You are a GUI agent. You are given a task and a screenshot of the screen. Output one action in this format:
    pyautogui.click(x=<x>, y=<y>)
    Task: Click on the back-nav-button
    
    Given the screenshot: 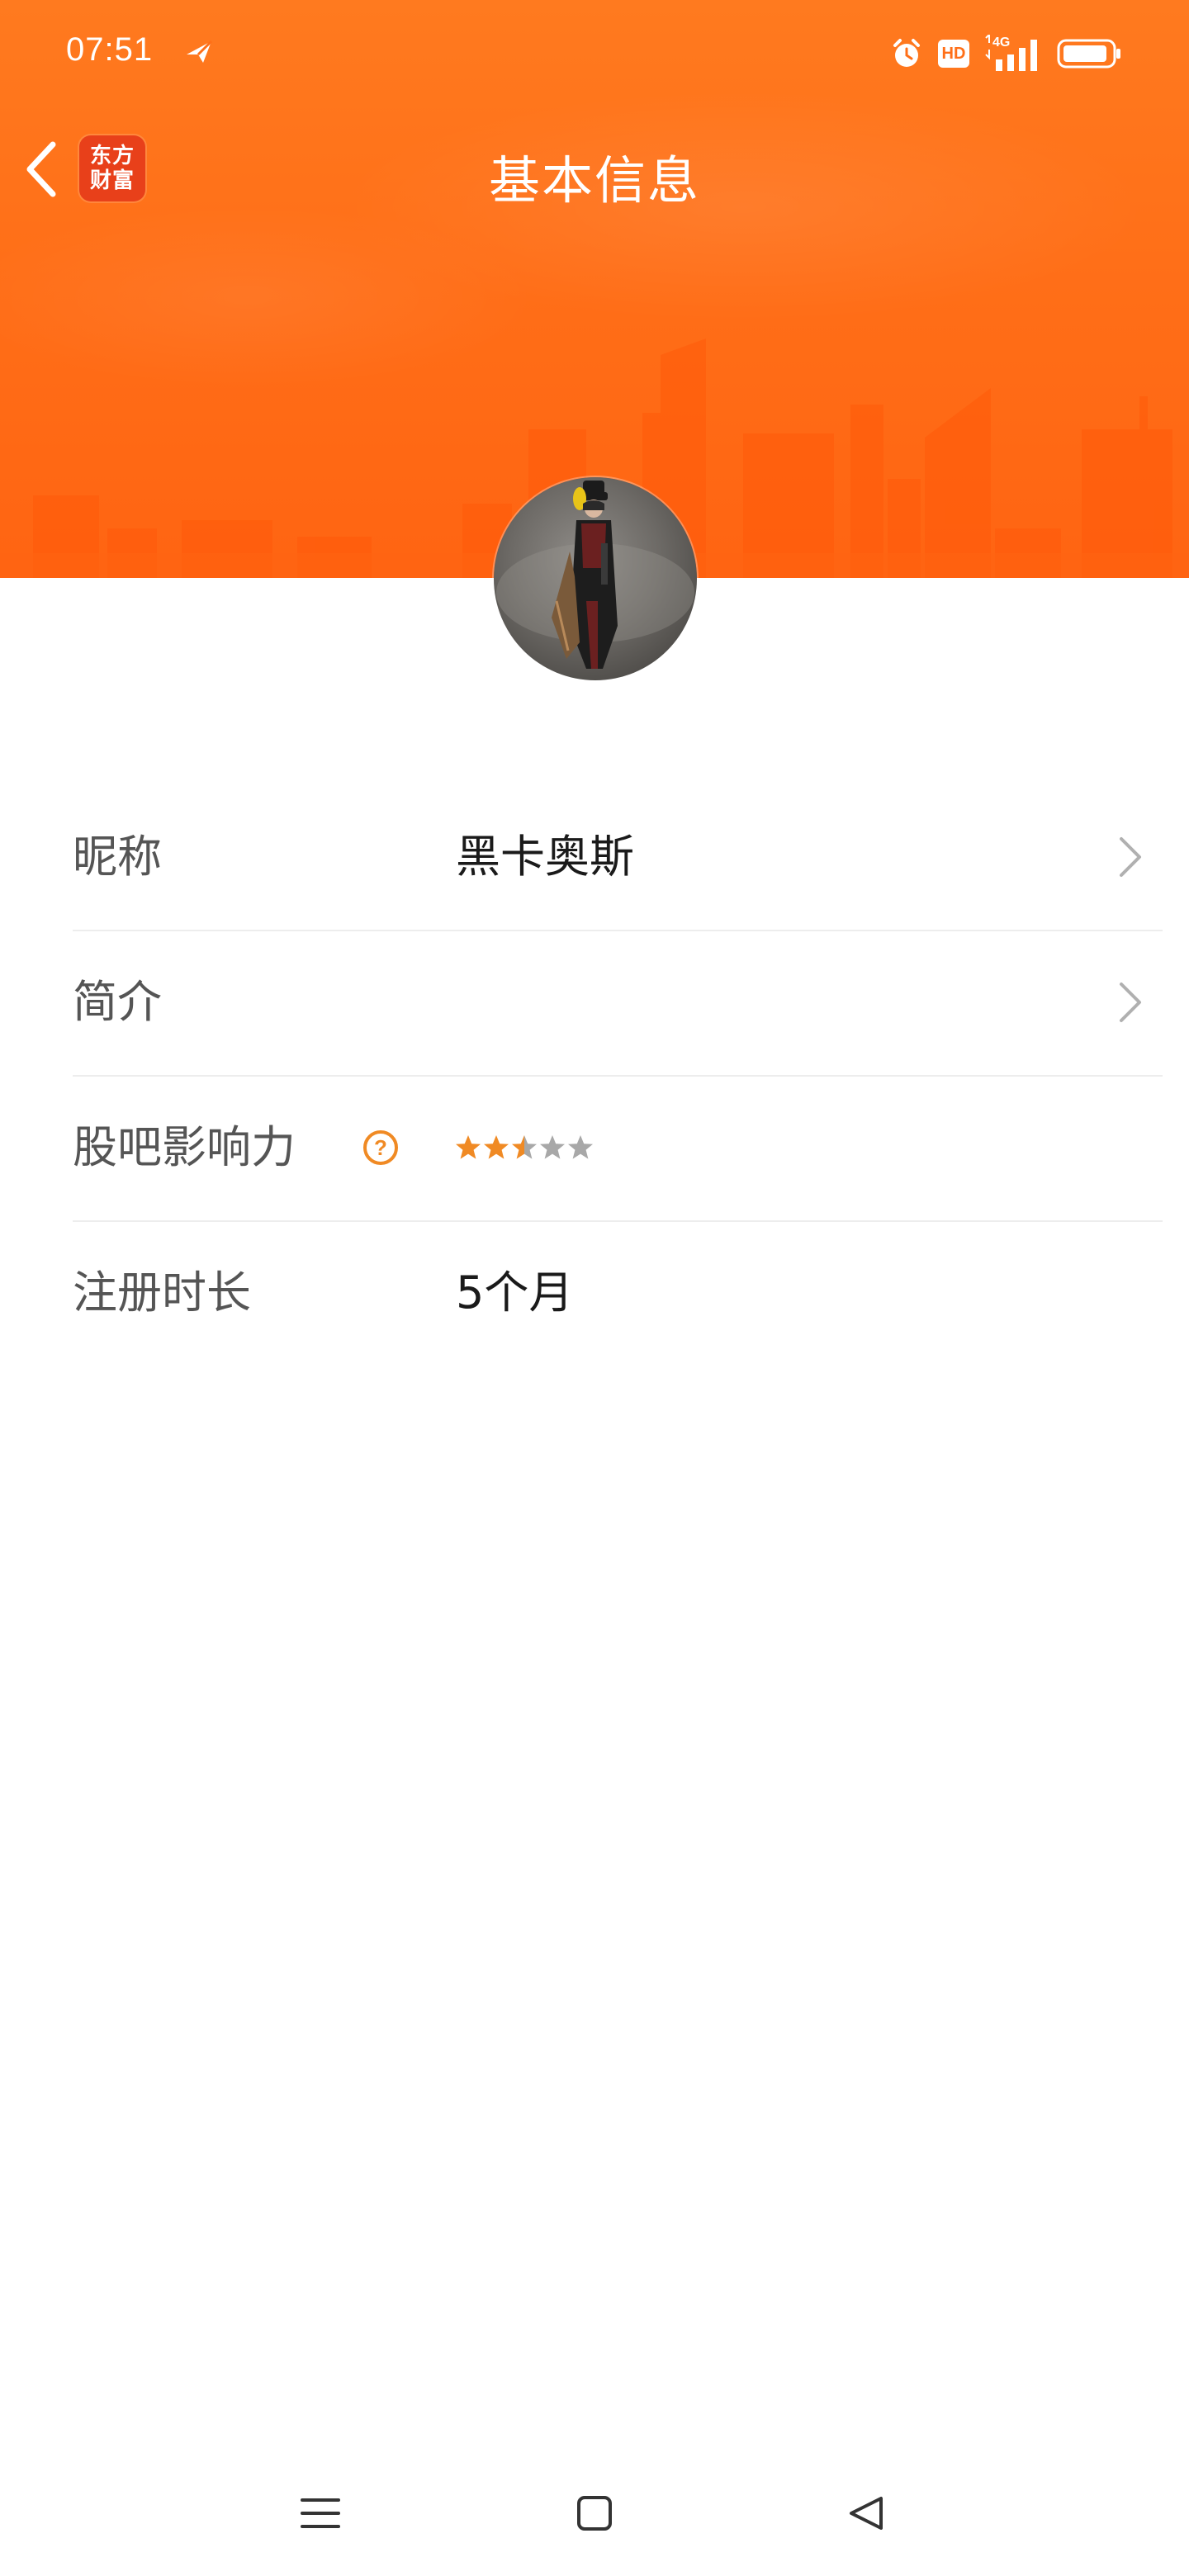 What is the action you would take?
    pyautogui.click(x=865, y=2513)
    